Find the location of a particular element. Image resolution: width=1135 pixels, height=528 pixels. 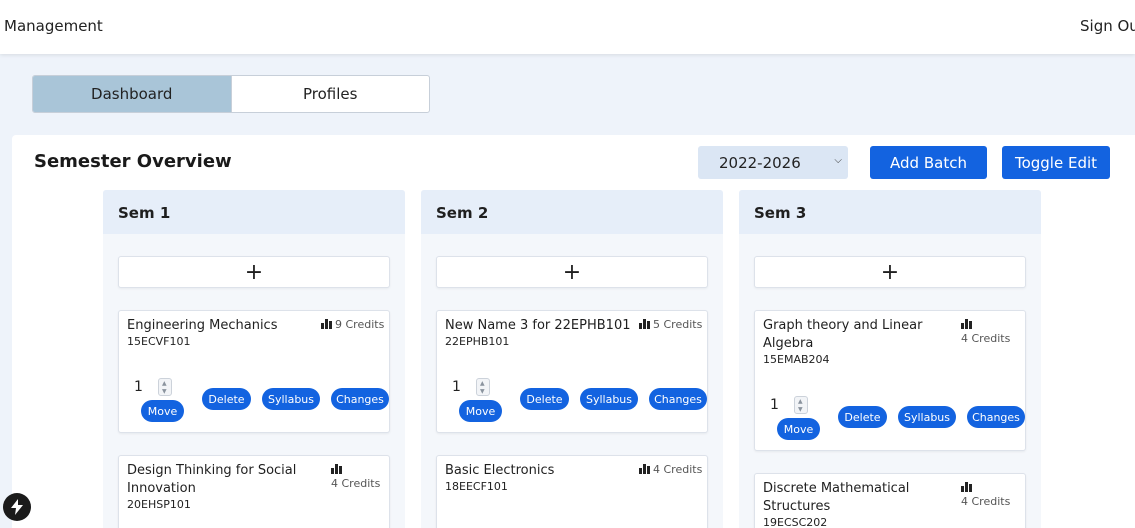

tab-dashboard: Dashboard is located at coordinates (132, 94).